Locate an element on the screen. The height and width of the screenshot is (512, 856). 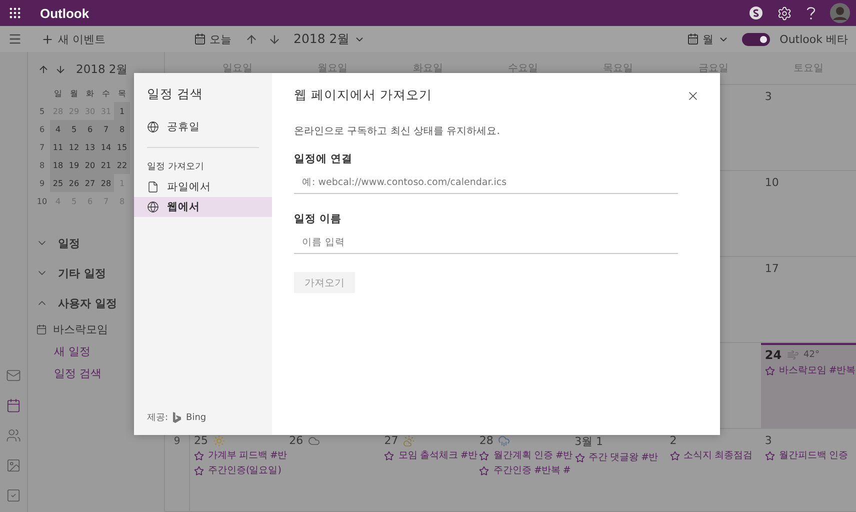
today-cell: 24 42° 바스락모임 #반복 is located at coordinates (808, 386).